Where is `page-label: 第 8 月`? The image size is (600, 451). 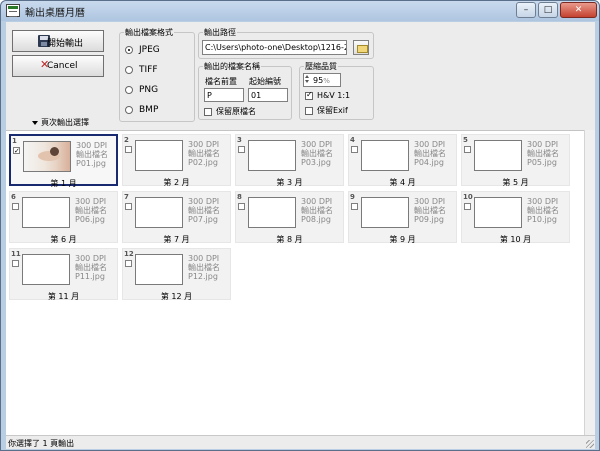
page-label: 第 8 月 is located at coordinates (289, 239).